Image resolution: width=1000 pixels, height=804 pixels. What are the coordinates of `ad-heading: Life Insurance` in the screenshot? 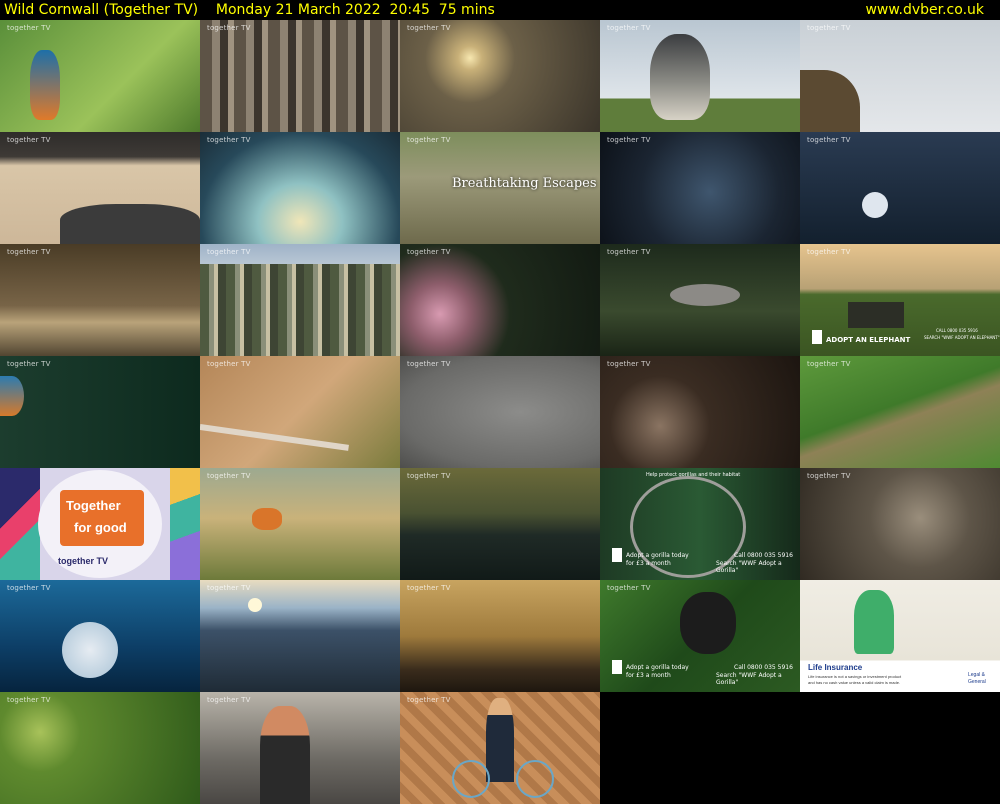 It's located at (835, 667).